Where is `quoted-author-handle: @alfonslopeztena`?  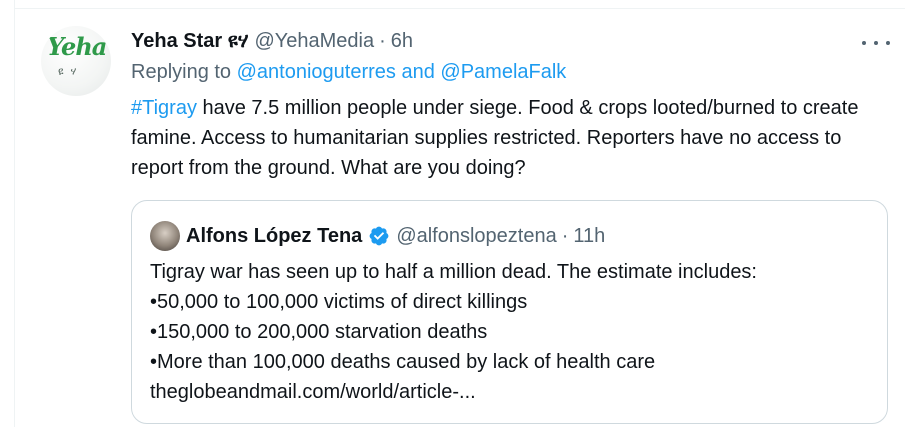
quoted-author-handle: @alfonslopeztena is located at coordinates (476, 235).